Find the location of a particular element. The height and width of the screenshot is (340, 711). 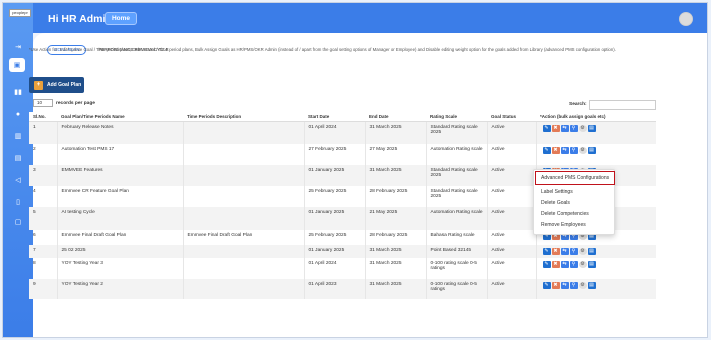

add-icon: + is located at coordinates (38, 85).